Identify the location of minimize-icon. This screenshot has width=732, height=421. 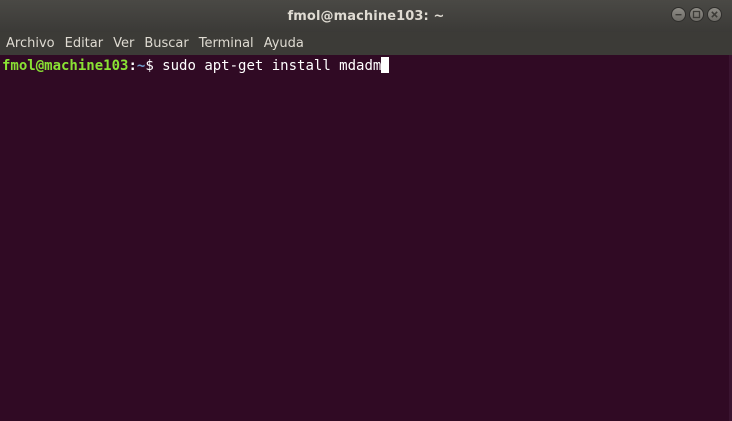
(678, 15).